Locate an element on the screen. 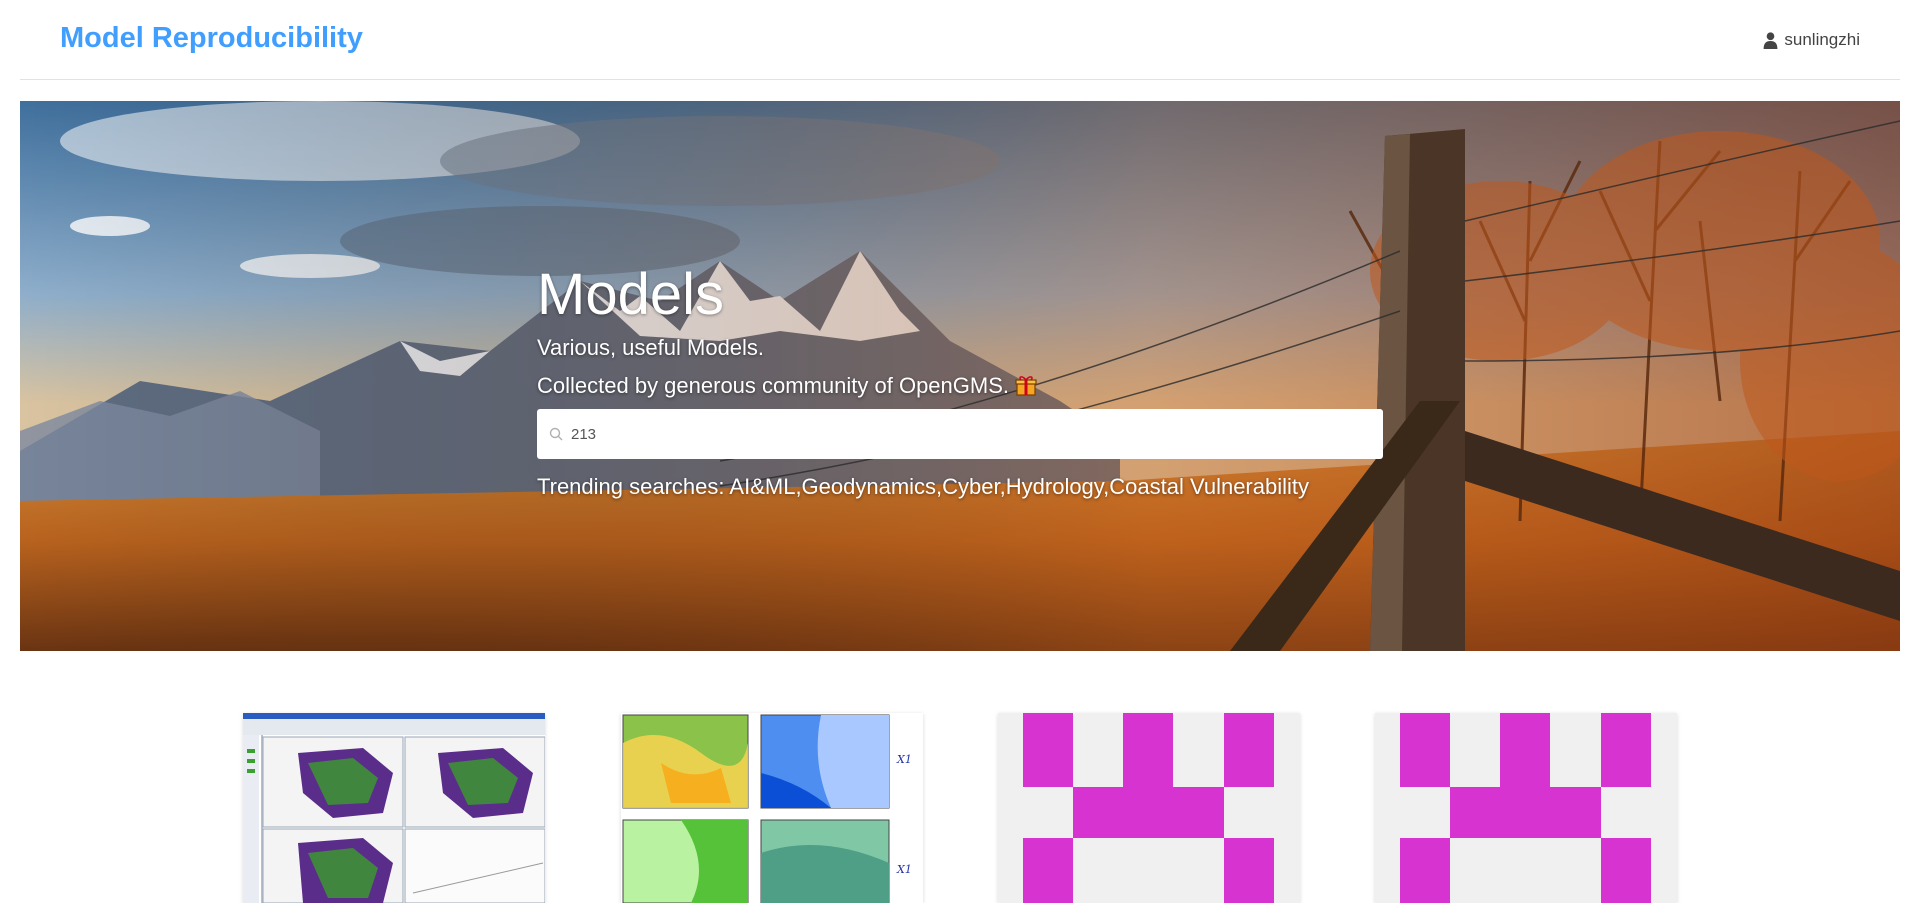 This screenshot has width=1920, height=903. top-navbar: Model Reproducibility sunlingzhi is located at coordinates (960, 40).